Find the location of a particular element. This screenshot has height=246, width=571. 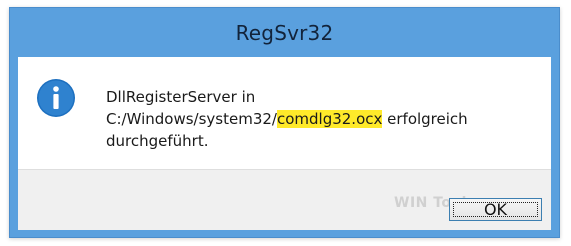

message-line-1: DllRegisterServer in is located at coordinates (181, 97).